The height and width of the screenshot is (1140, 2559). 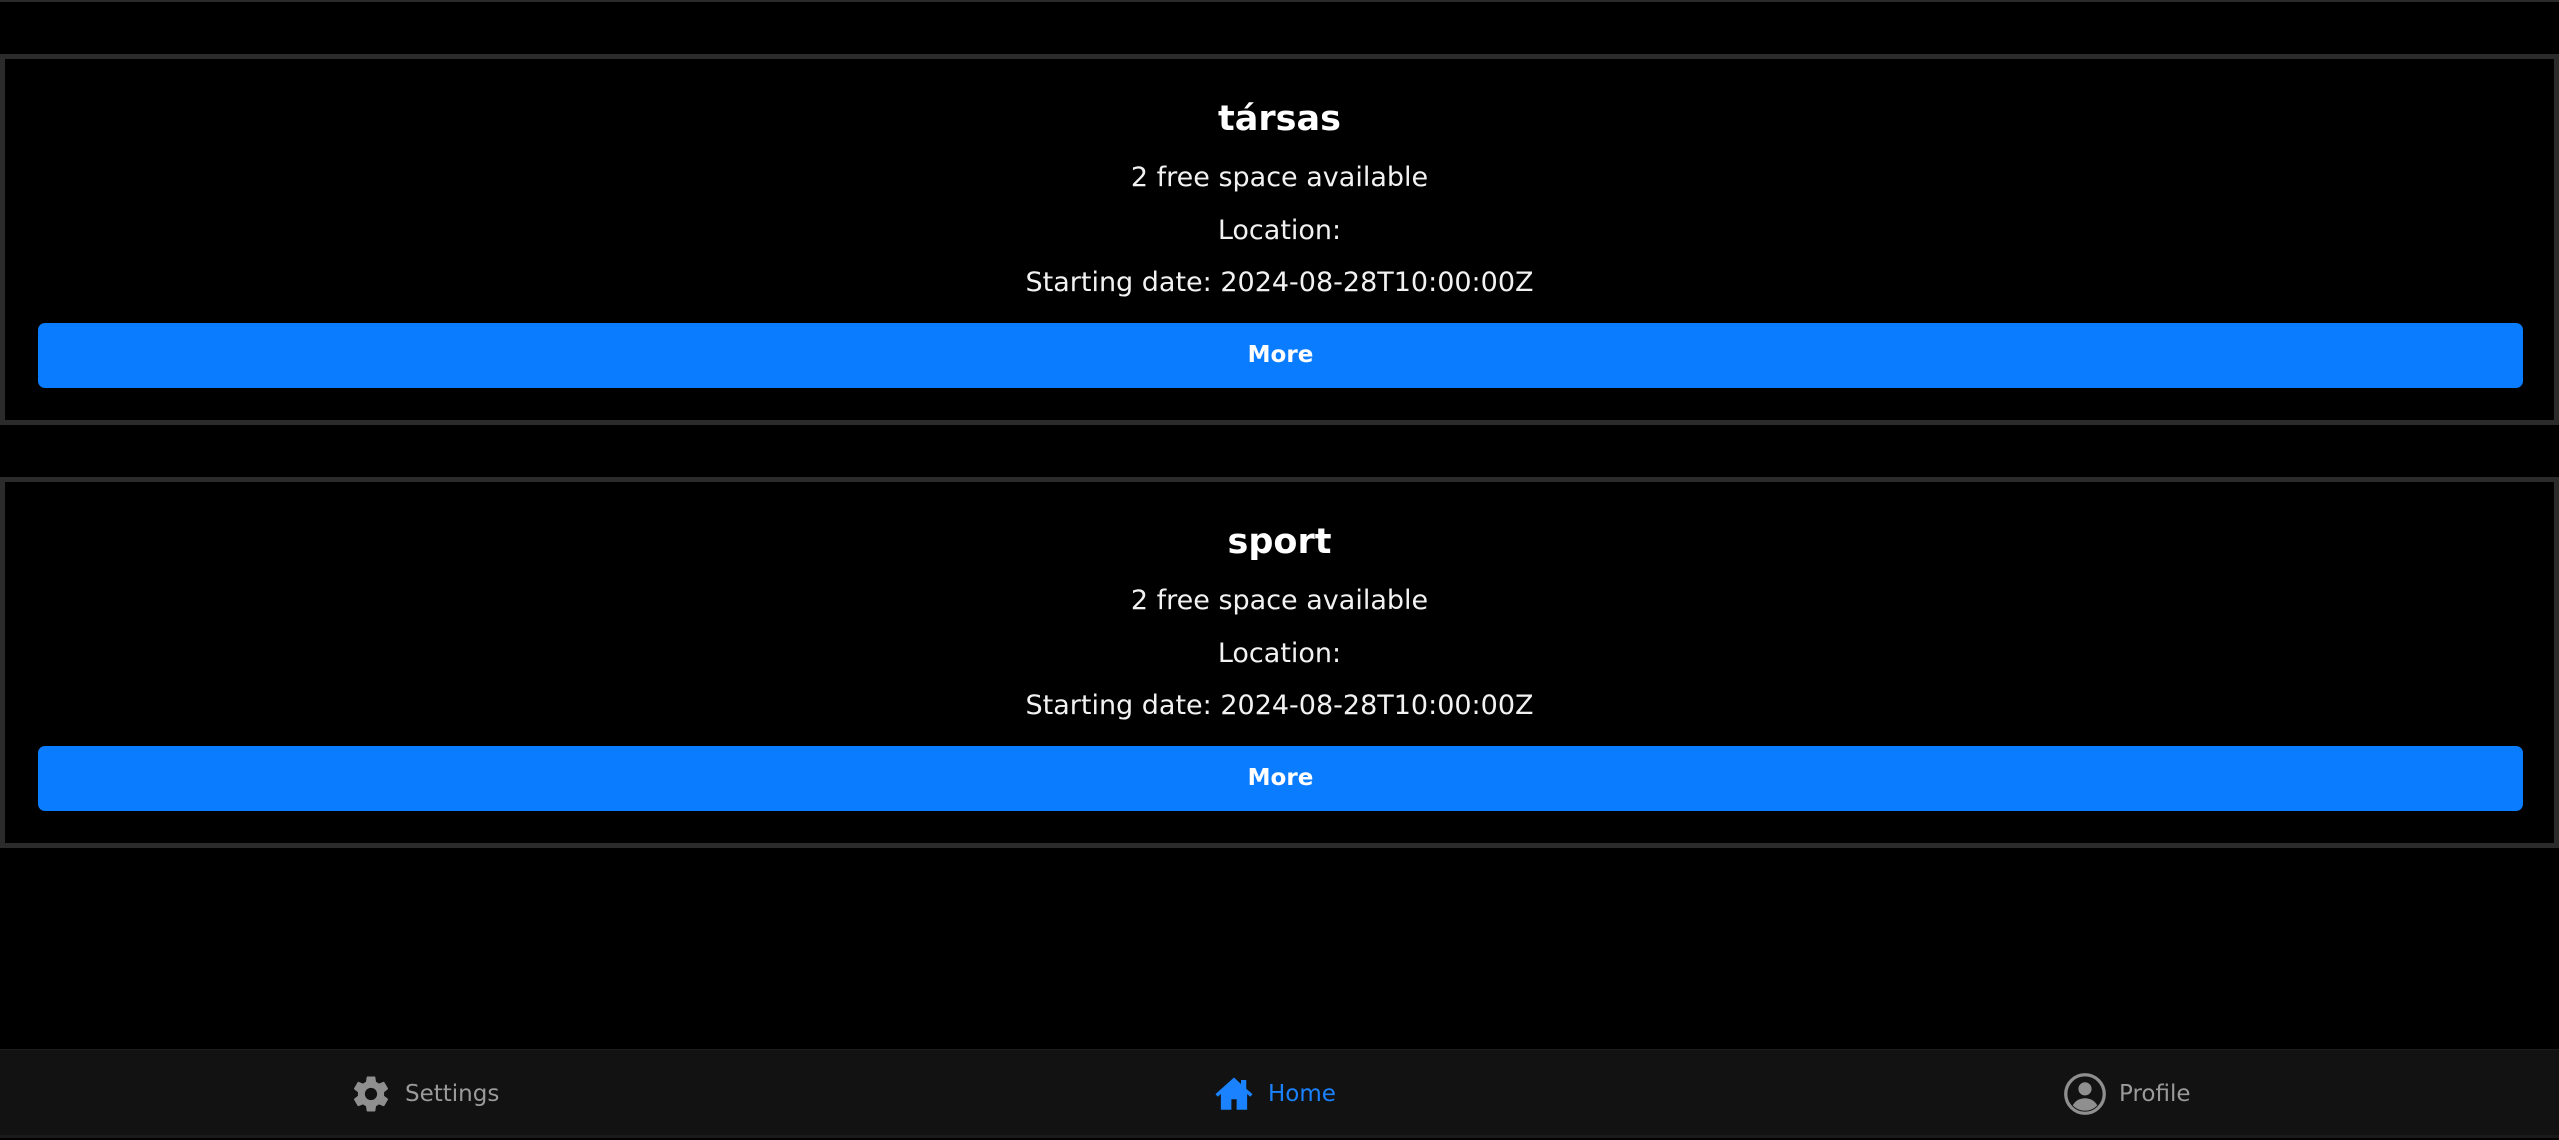 I want to click on nav-home: Home, so click(x=1274, y=1094).